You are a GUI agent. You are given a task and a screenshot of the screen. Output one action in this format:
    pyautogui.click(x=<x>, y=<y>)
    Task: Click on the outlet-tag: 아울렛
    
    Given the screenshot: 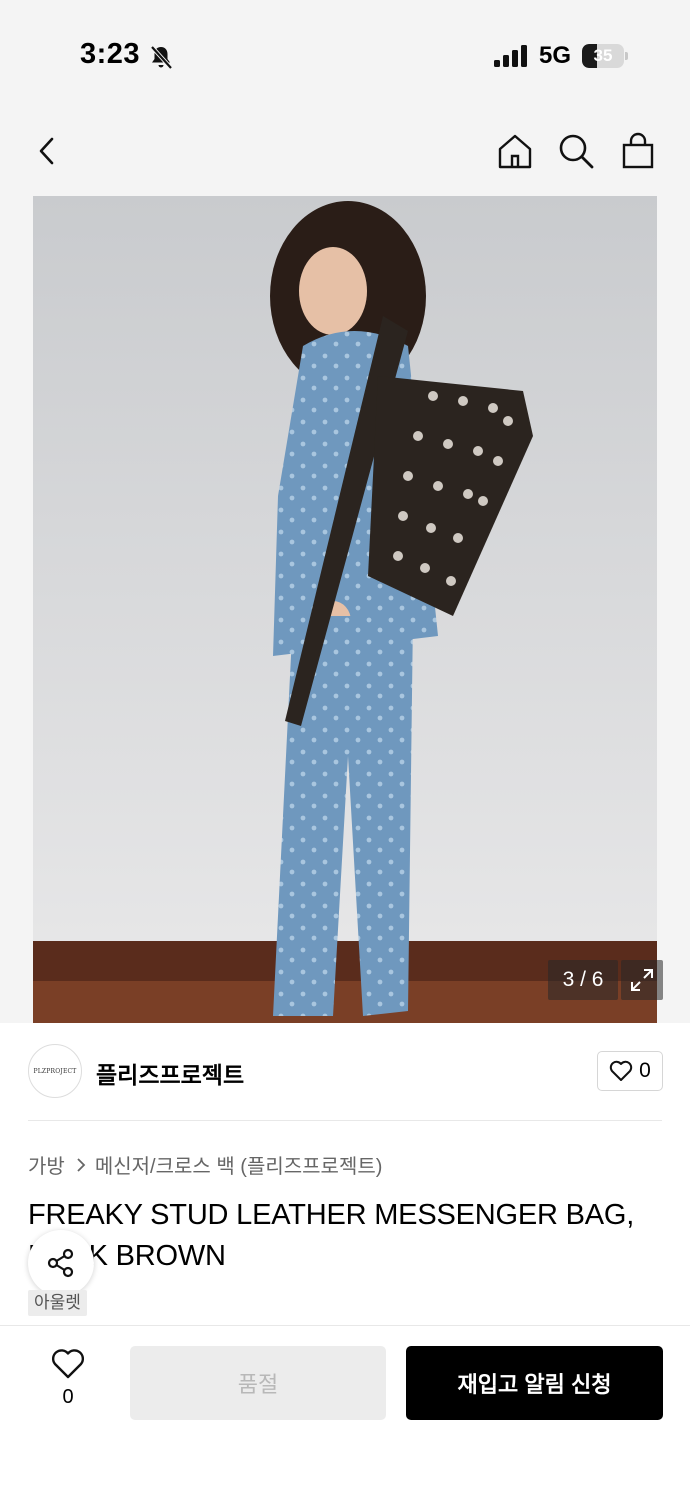 What is the action you would take?
    pyautogui.click(x=57, y=1303)
    